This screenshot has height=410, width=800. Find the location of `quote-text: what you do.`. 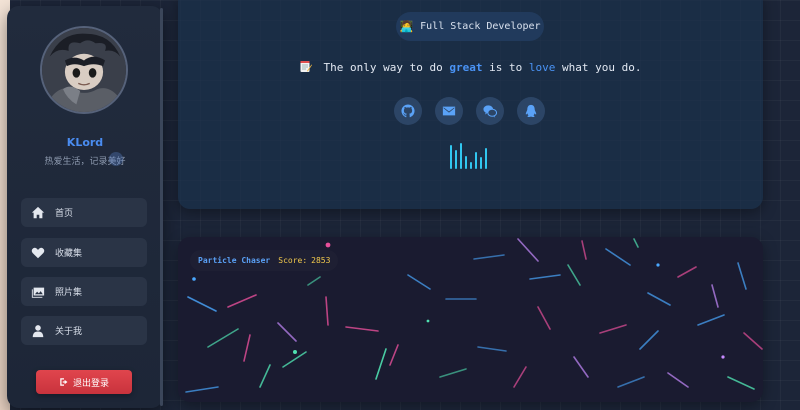

quote-text: what you do. is located at coordinates (598, 67).